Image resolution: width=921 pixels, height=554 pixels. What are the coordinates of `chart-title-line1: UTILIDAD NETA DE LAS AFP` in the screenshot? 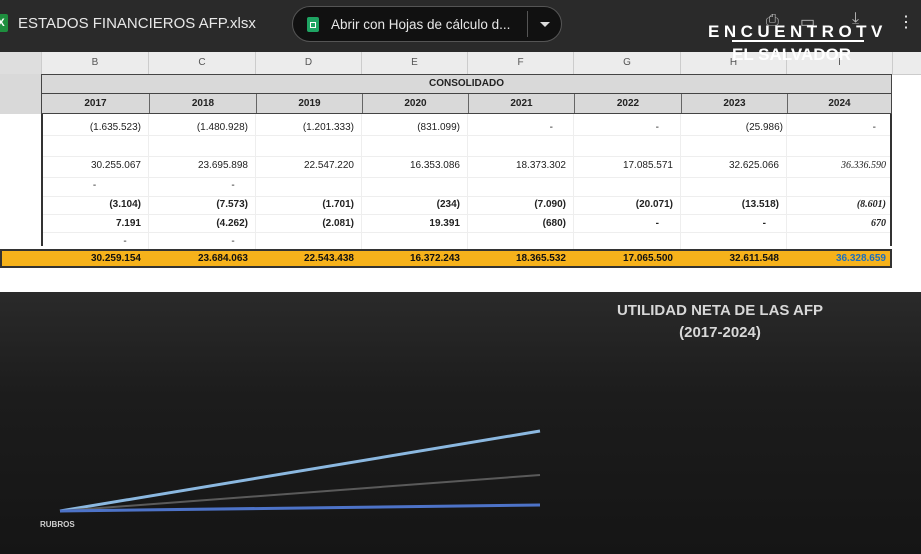 It's located at (720, 310).